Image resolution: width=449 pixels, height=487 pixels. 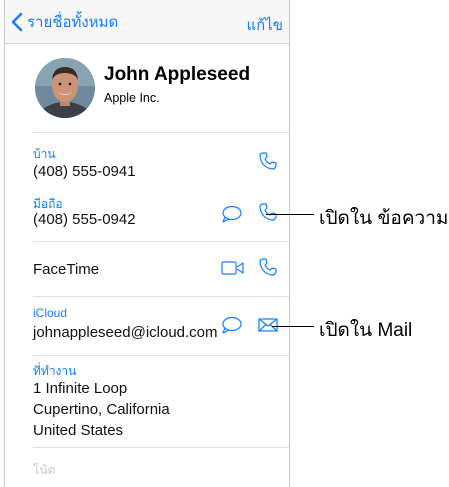 I want to click on avatar, so click(x=65, y=88).